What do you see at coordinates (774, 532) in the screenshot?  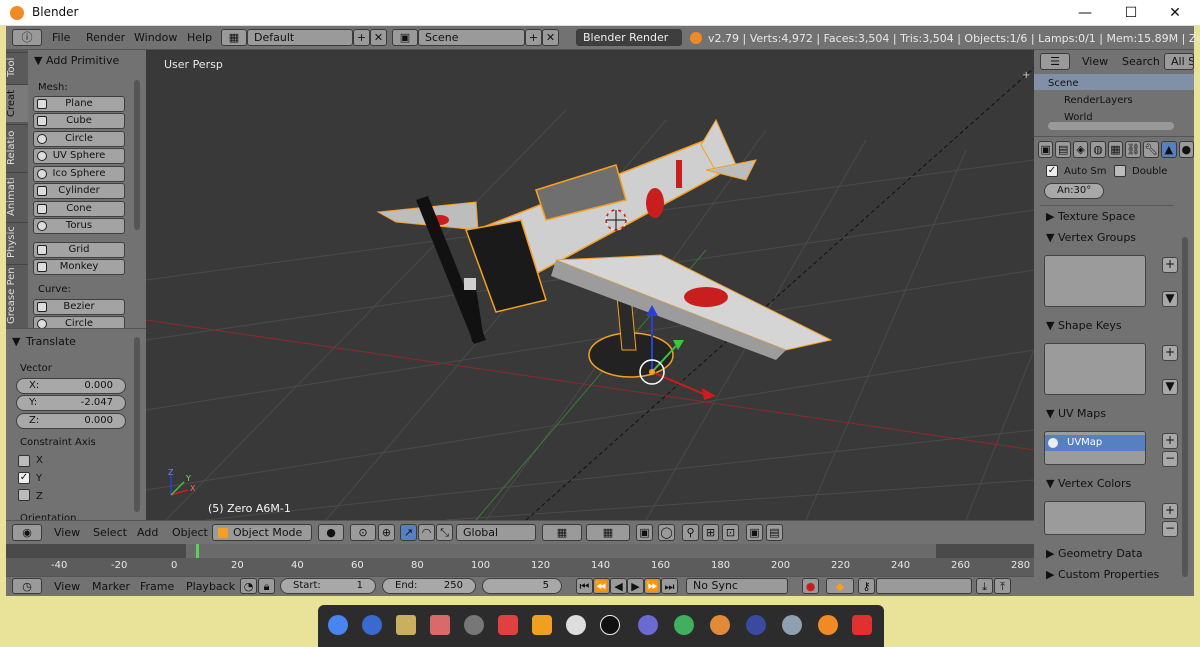 I see `render-animation-icon: ▤` at bounding box center [774, 532].